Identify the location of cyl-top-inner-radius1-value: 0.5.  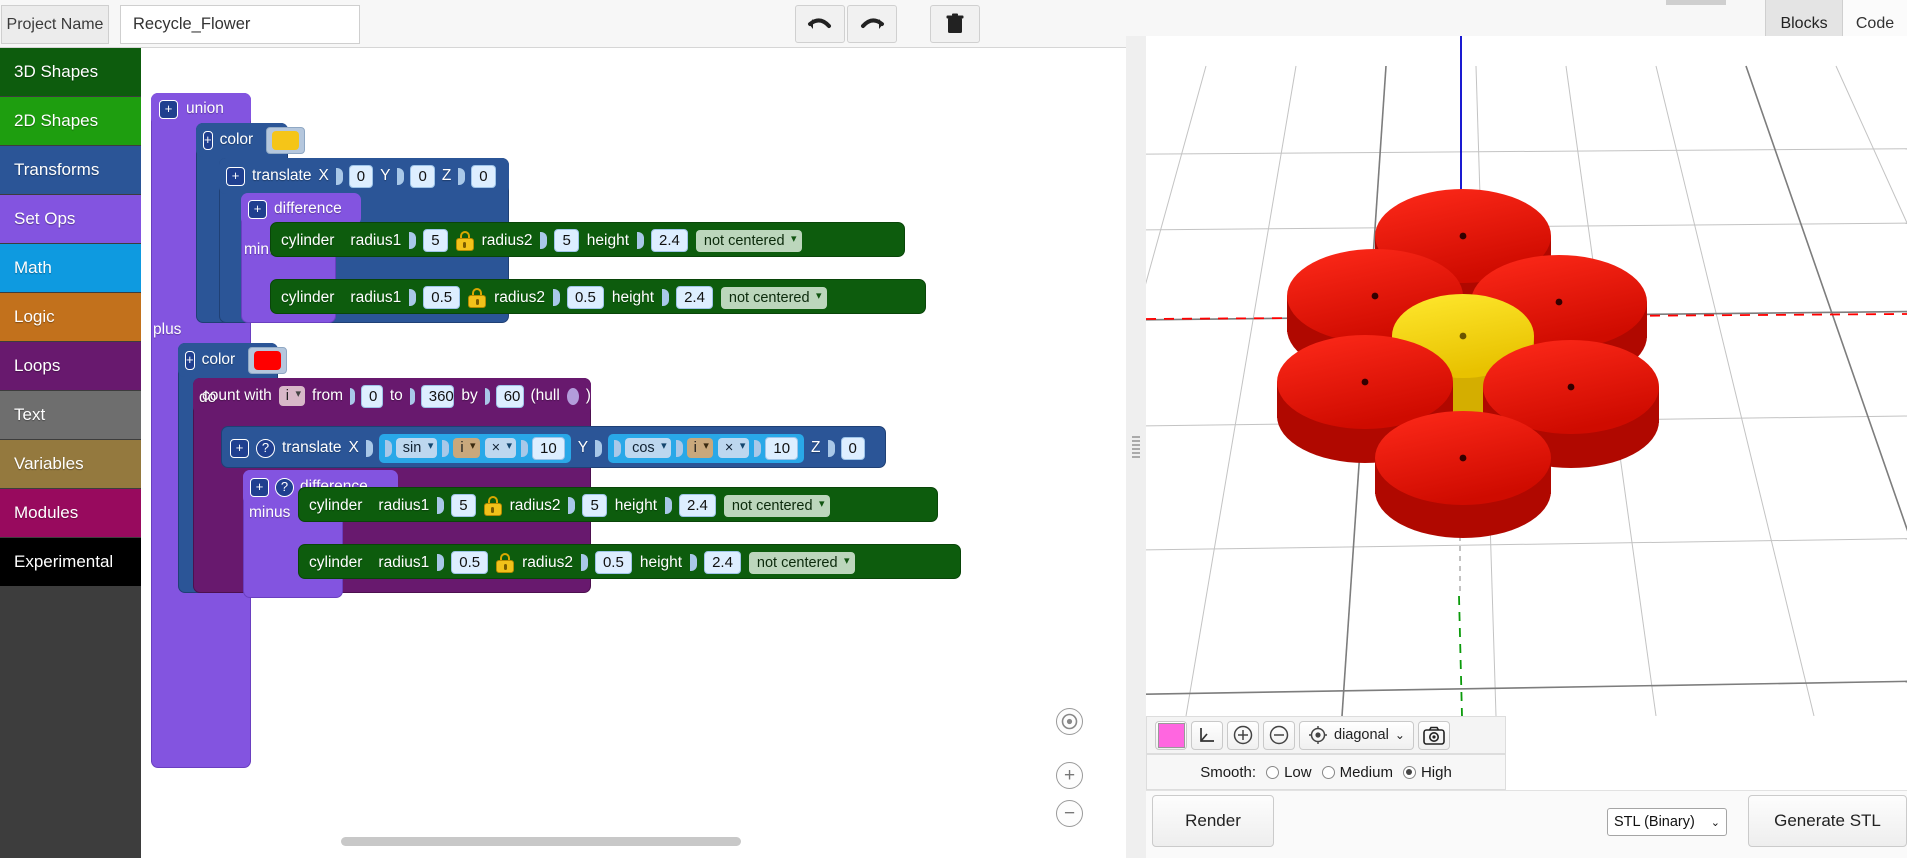
(442, 297).